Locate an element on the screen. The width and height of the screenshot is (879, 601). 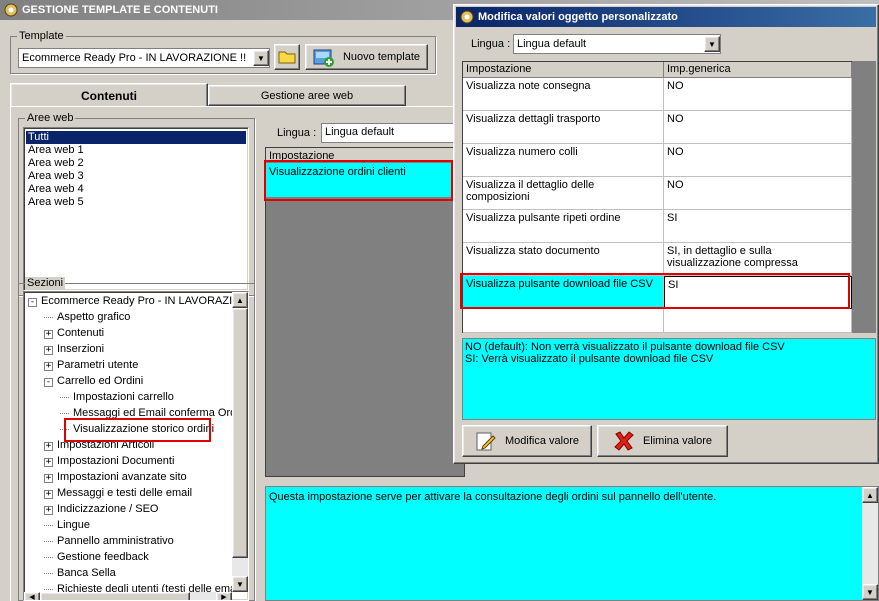
grid-setting-label: Visualizza pulsante ripeti ordine is located at coordinates (543, 218).